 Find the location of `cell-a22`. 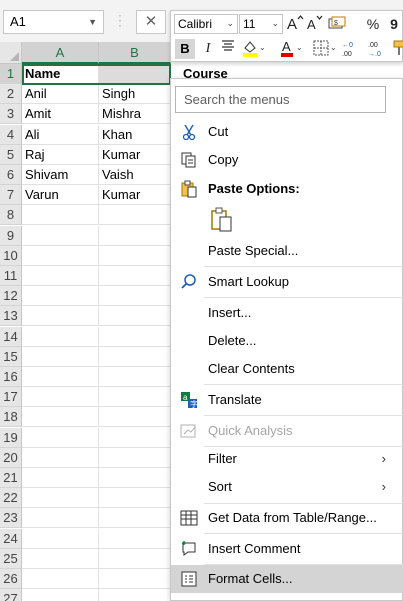

cell-a22 is located at coordinates (60, 498).